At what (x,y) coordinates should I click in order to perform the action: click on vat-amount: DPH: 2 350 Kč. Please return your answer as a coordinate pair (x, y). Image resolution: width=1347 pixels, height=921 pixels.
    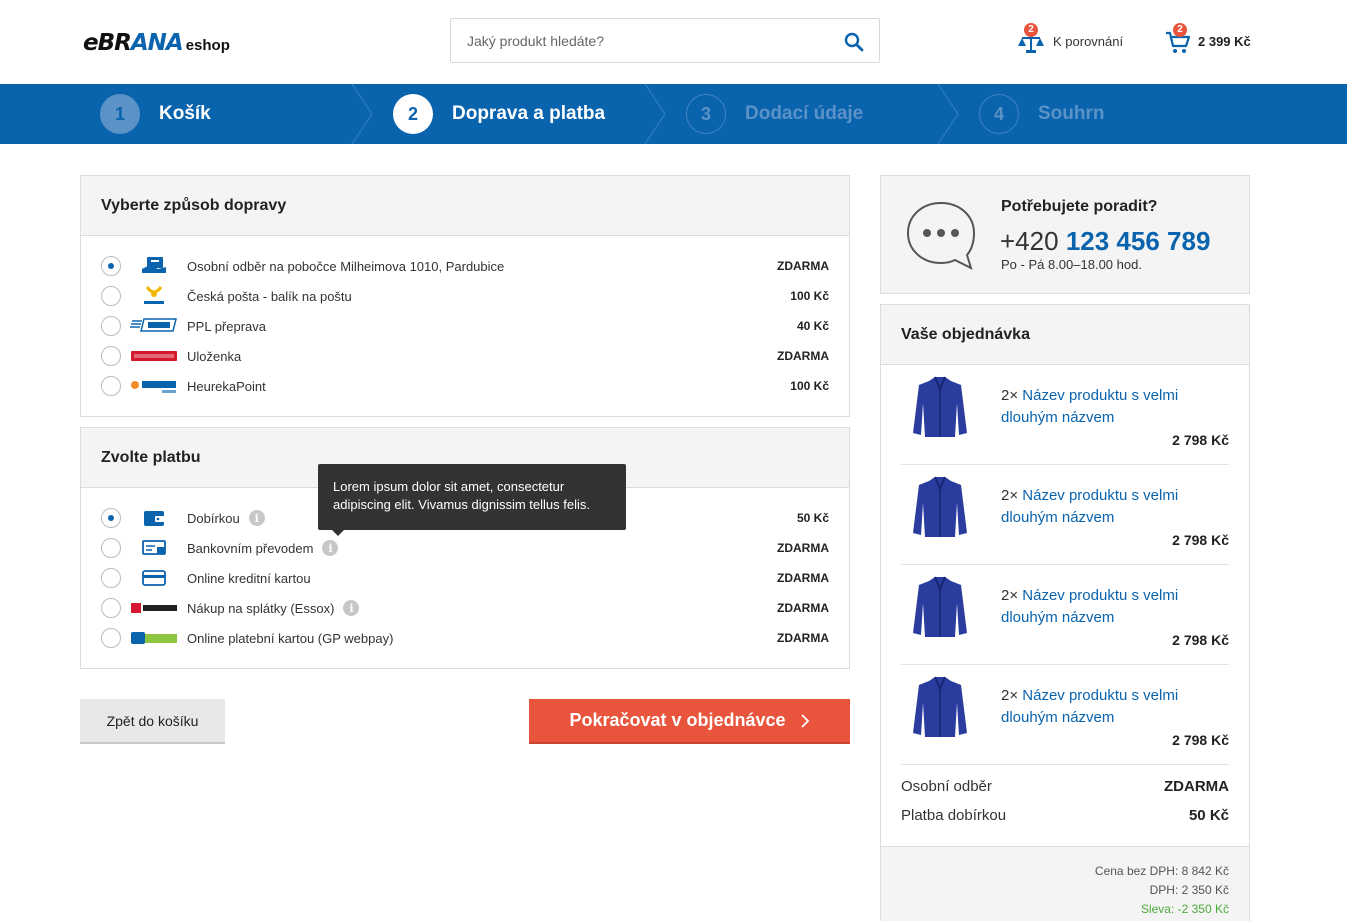
    Looking at the image, I should click on (1189, 890).